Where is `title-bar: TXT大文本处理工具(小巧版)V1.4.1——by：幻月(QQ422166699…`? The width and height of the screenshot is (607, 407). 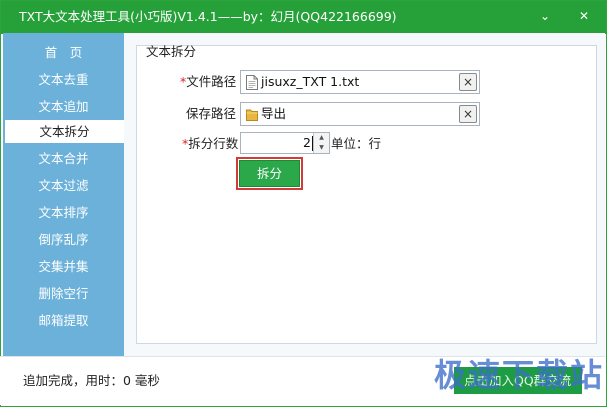 title-bar: TXT大文本处理工具(小巧版)V1.4.1——by：幻月(QQ422166699… is located at coordinates (303, 17).